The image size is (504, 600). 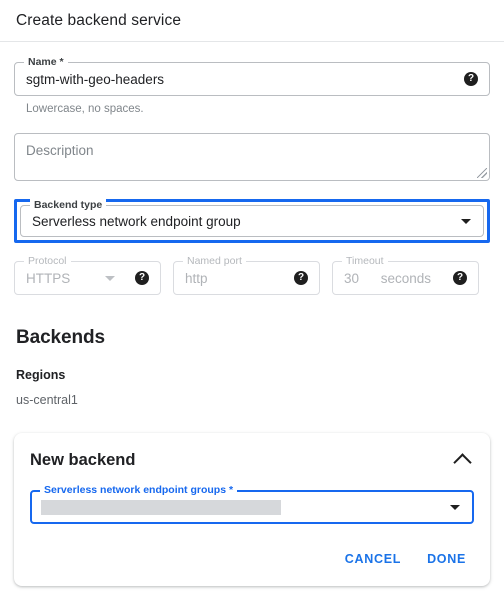 I want to click on backend-type-label: Backend type, so click(x=68, y=205).